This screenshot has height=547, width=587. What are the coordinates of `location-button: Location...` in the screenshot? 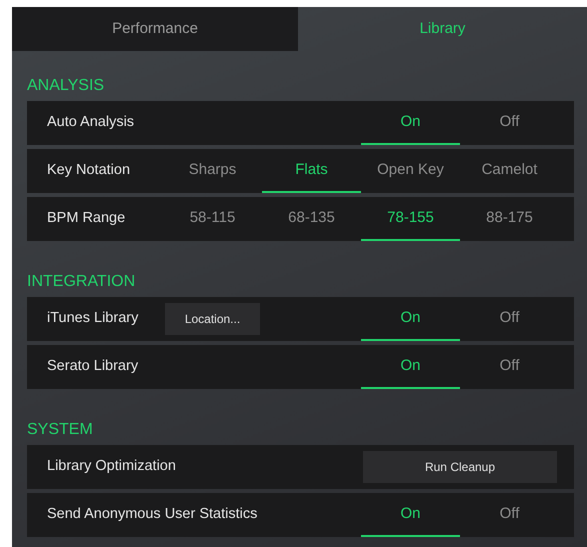 It's located at (212, 319).